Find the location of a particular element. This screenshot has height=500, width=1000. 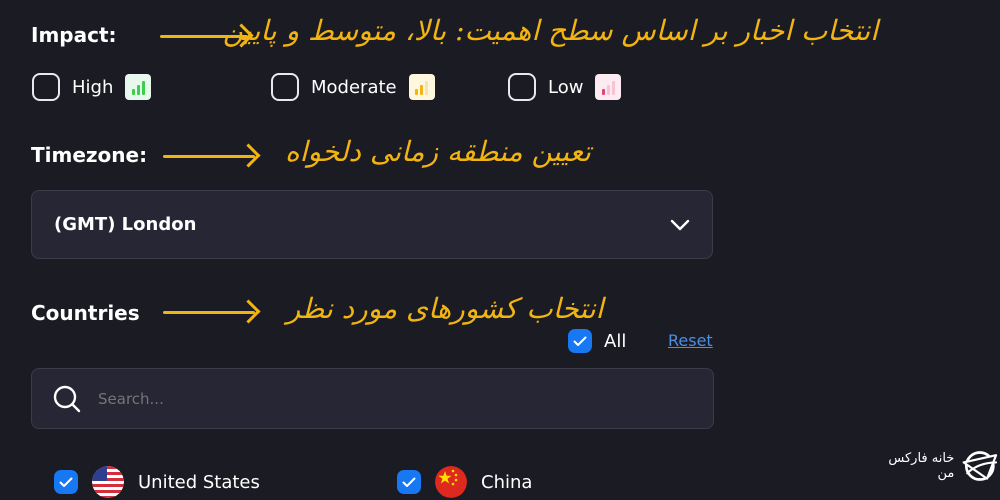

all-label: All is located at coordinates (615, 341).